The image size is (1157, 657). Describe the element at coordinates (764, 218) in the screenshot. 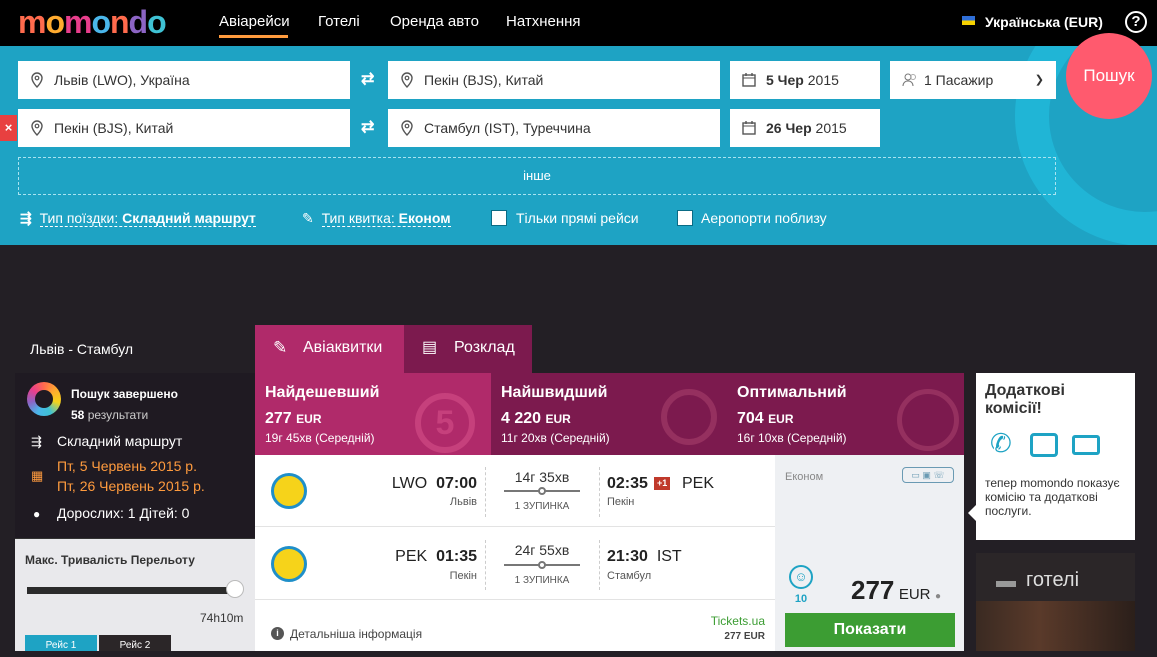

I see `nearby-airports-label: Аеропорти поблизу` at that location.